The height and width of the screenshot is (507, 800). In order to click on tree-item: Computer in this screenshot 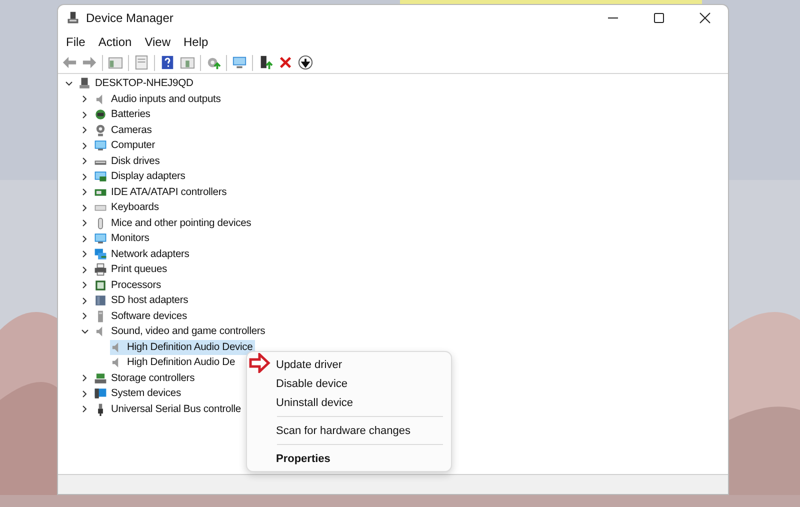, I will do `click(126, 146)`.